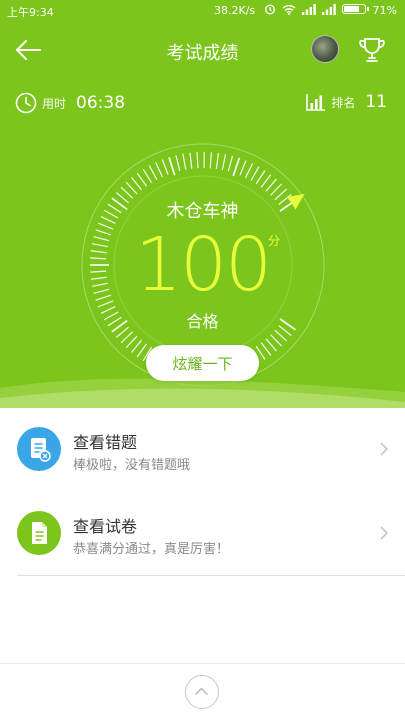 The image size is (405, 720). I want to click on clock-icon, so click(26, 103).